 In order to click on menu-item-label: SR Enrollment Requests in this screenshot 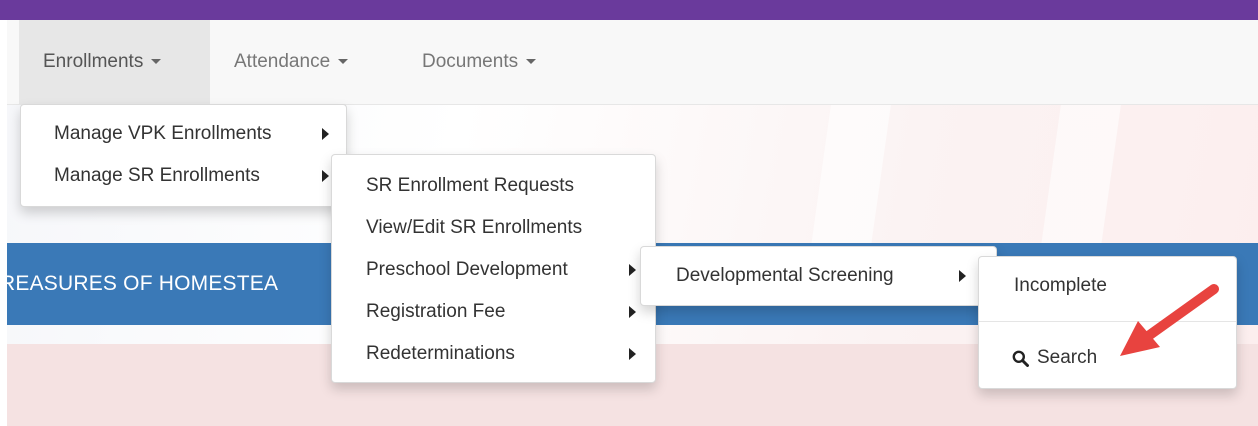, I will do `click(470, 185)`.